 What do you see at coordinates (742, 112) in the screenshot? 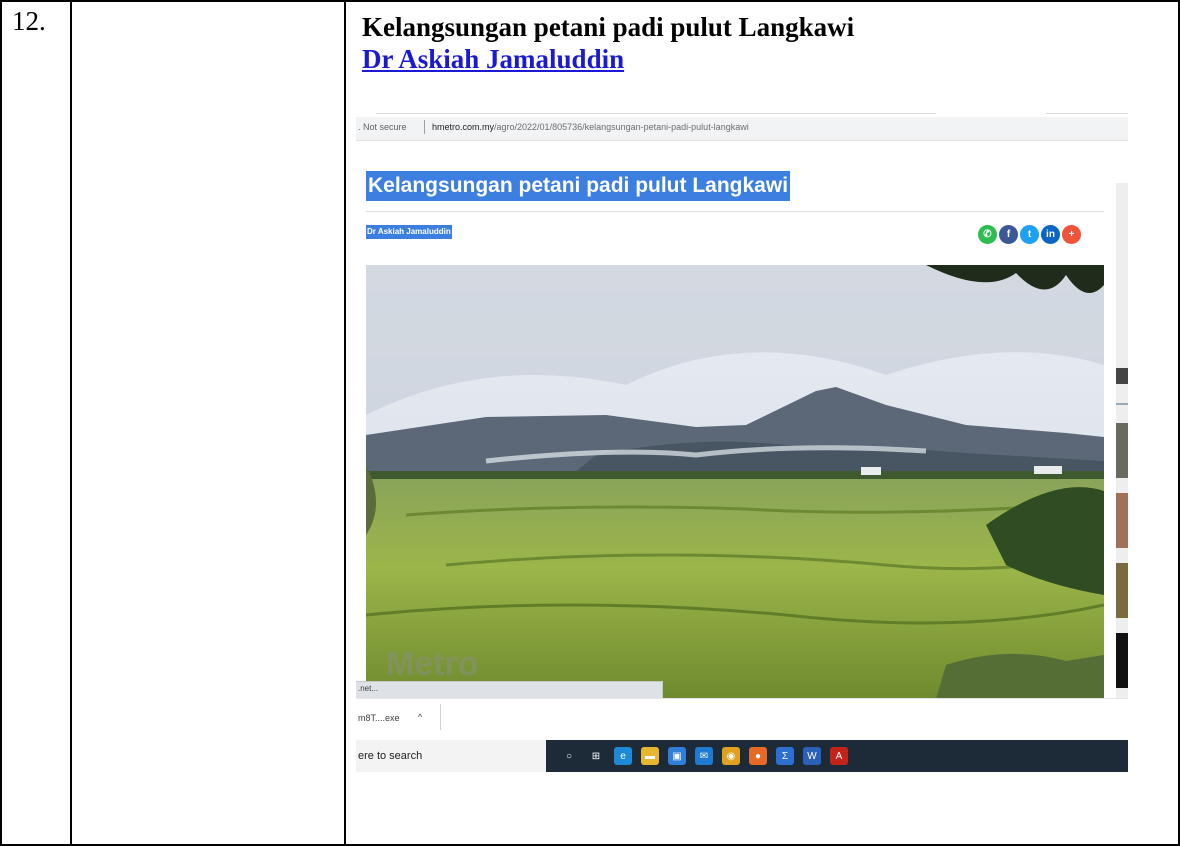
I see `browser-tab-strip` at bounding box center [742, 112].